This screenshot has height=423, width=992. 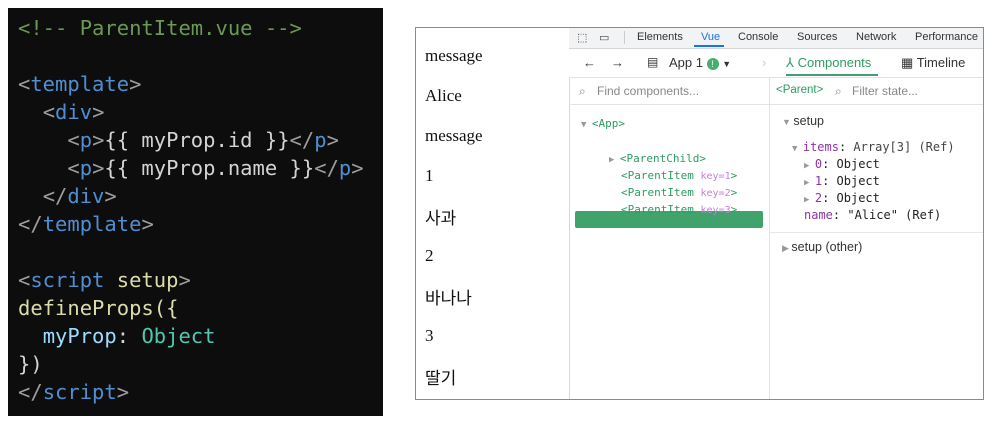 I want to click on device-toolbar-icon: ▭, so click(x=604, y=37).